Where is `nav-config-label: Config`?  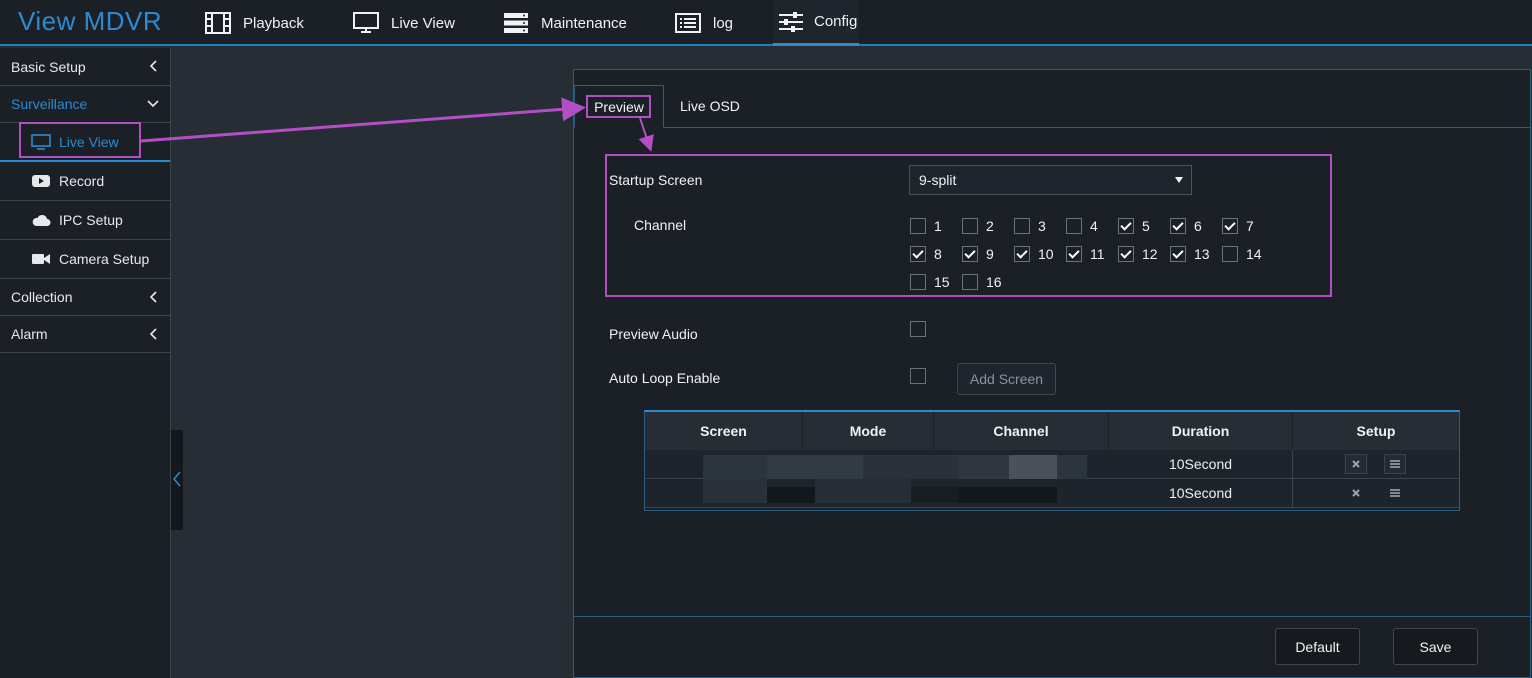 nav-config-label: Config is located at coordinates (836, 21).